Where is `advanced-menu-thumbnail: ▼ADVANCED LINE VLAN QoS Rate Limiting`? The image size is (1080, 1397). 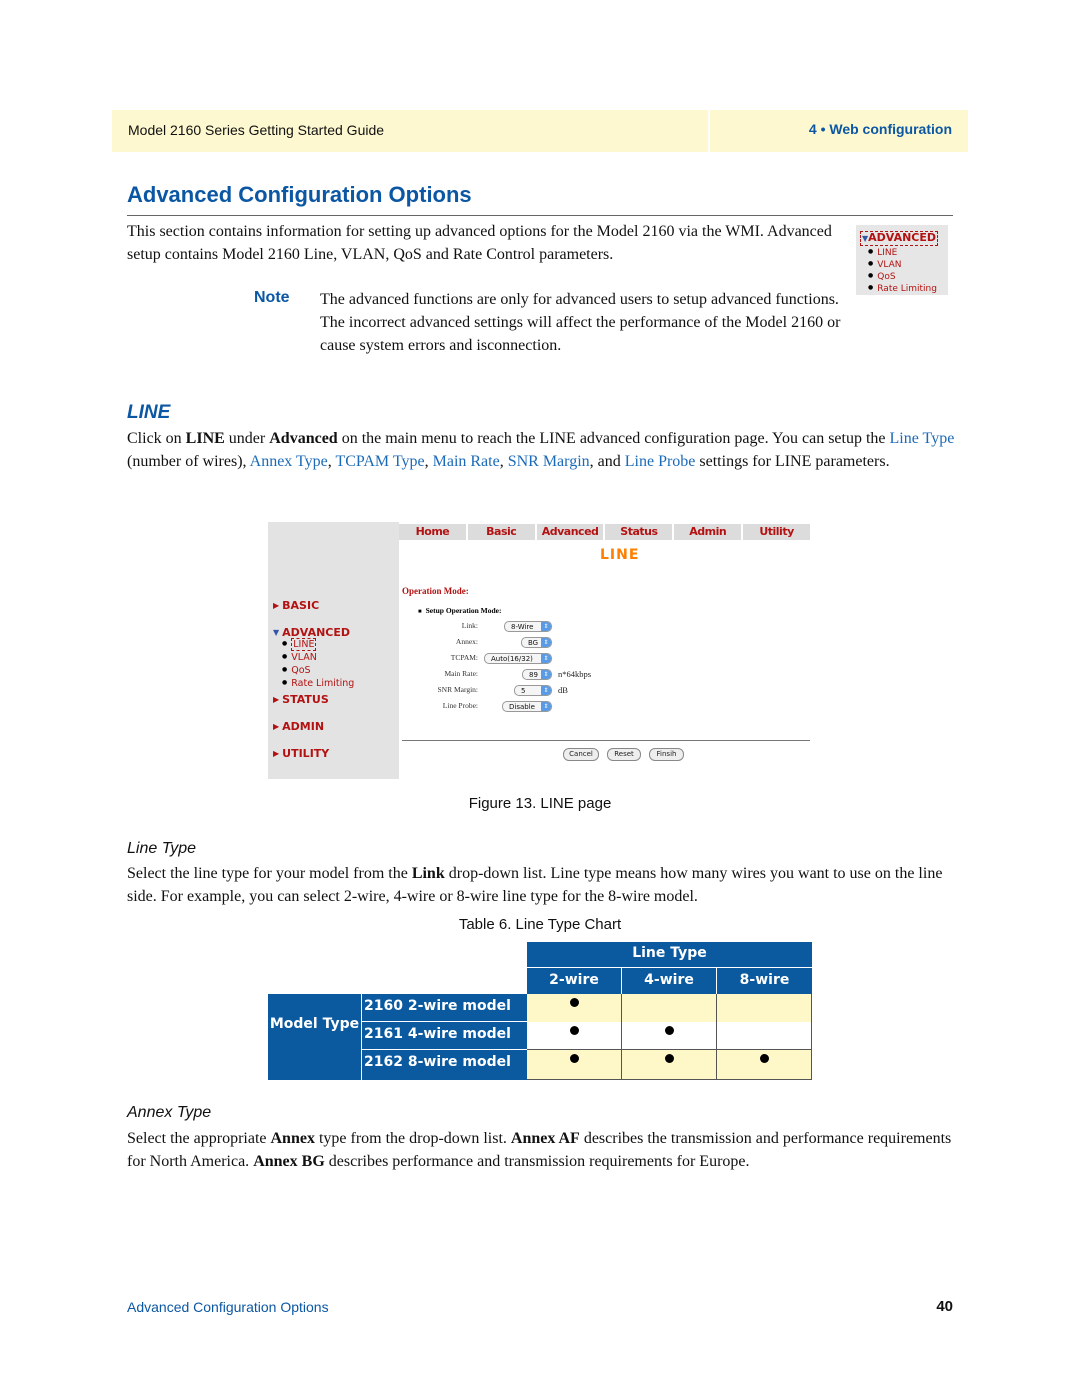 advanced-menu-thumbnail: ▼ADVANCED LINE VLAN QoS Rate Limiting is located at coordinates (902, 260).